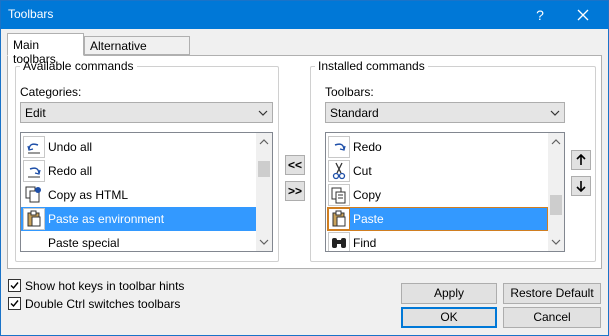  Describe the element at coordinates (367, 195) in the screenshot. I see `list-item-label: Copy` at that location.